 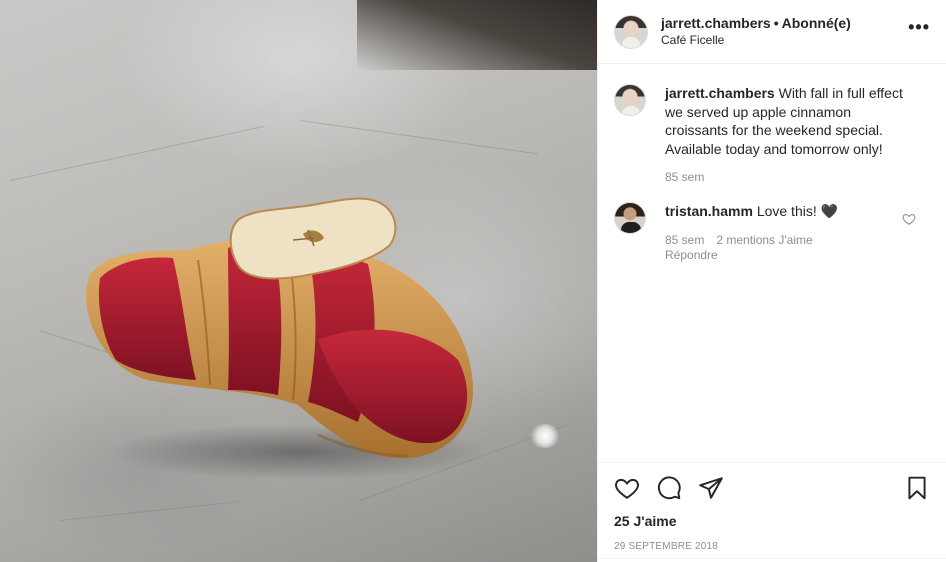 I want to click on post-date: 29 SEPTEMBRE 2018, so click(x=772, y=546).